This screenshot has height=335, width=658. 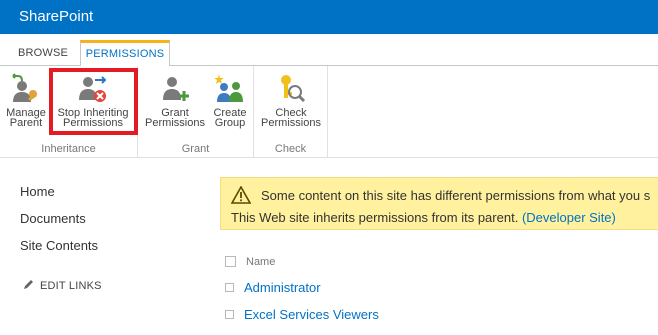 What do you see at coordinates (24, 87) in the screenshot?
I see `manage-parent-icon` at bounding box center [24, 87].